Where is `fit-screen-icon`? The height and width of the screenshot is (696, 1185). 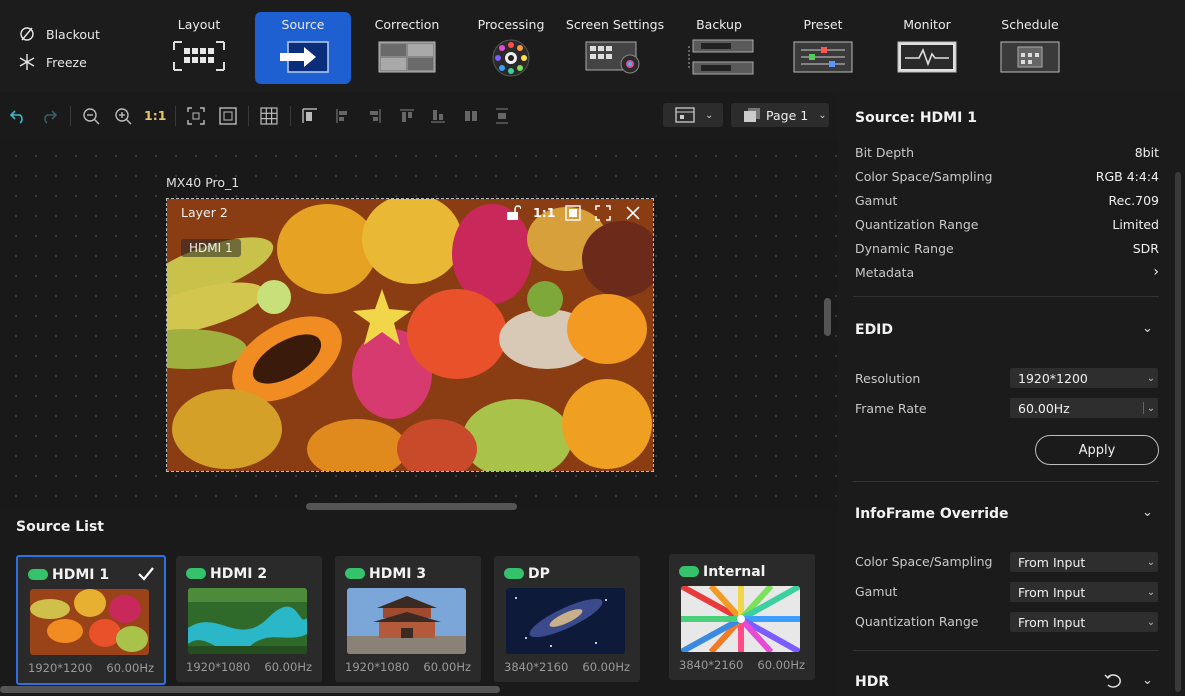 fit-screen-icon is located at coordinates (228, 116).